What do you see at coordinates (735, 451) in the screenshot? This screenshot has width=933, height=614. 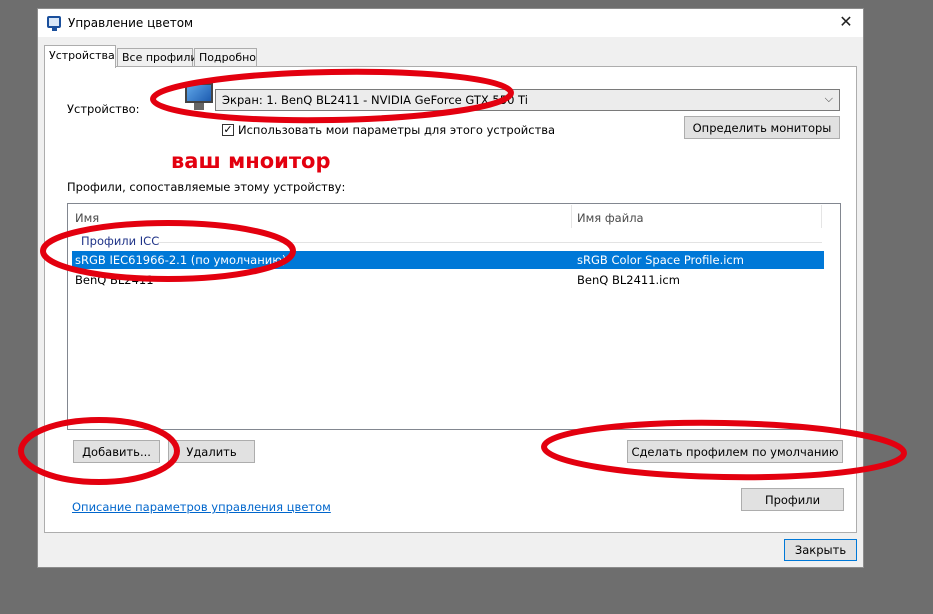 I see `set-default-button: Сделать профилем по умолчанию` at bounding box center [735, 451].